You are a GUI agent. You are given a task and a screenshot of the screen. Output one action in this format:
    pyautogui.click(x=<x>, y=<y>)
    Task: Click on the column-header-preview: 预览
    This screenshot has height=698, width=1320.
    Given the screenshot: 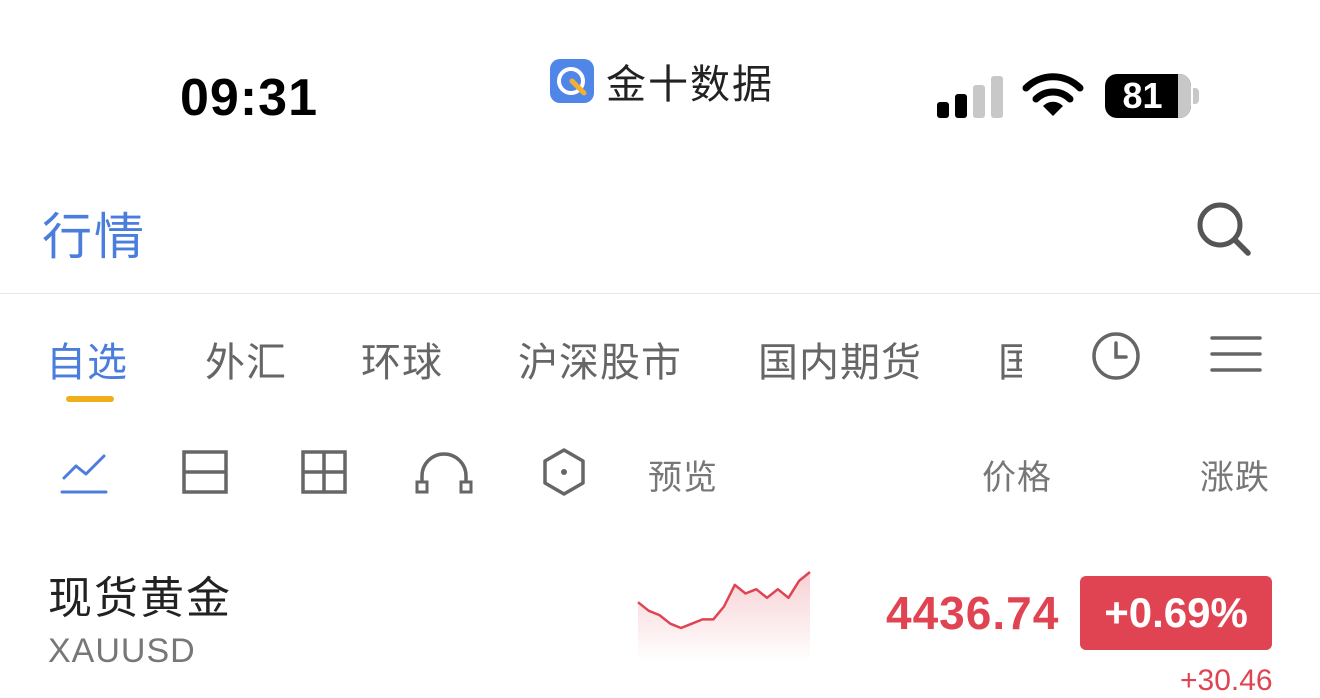 What is the action you would take?
    pyautogui.click(x=683, y=478)
    